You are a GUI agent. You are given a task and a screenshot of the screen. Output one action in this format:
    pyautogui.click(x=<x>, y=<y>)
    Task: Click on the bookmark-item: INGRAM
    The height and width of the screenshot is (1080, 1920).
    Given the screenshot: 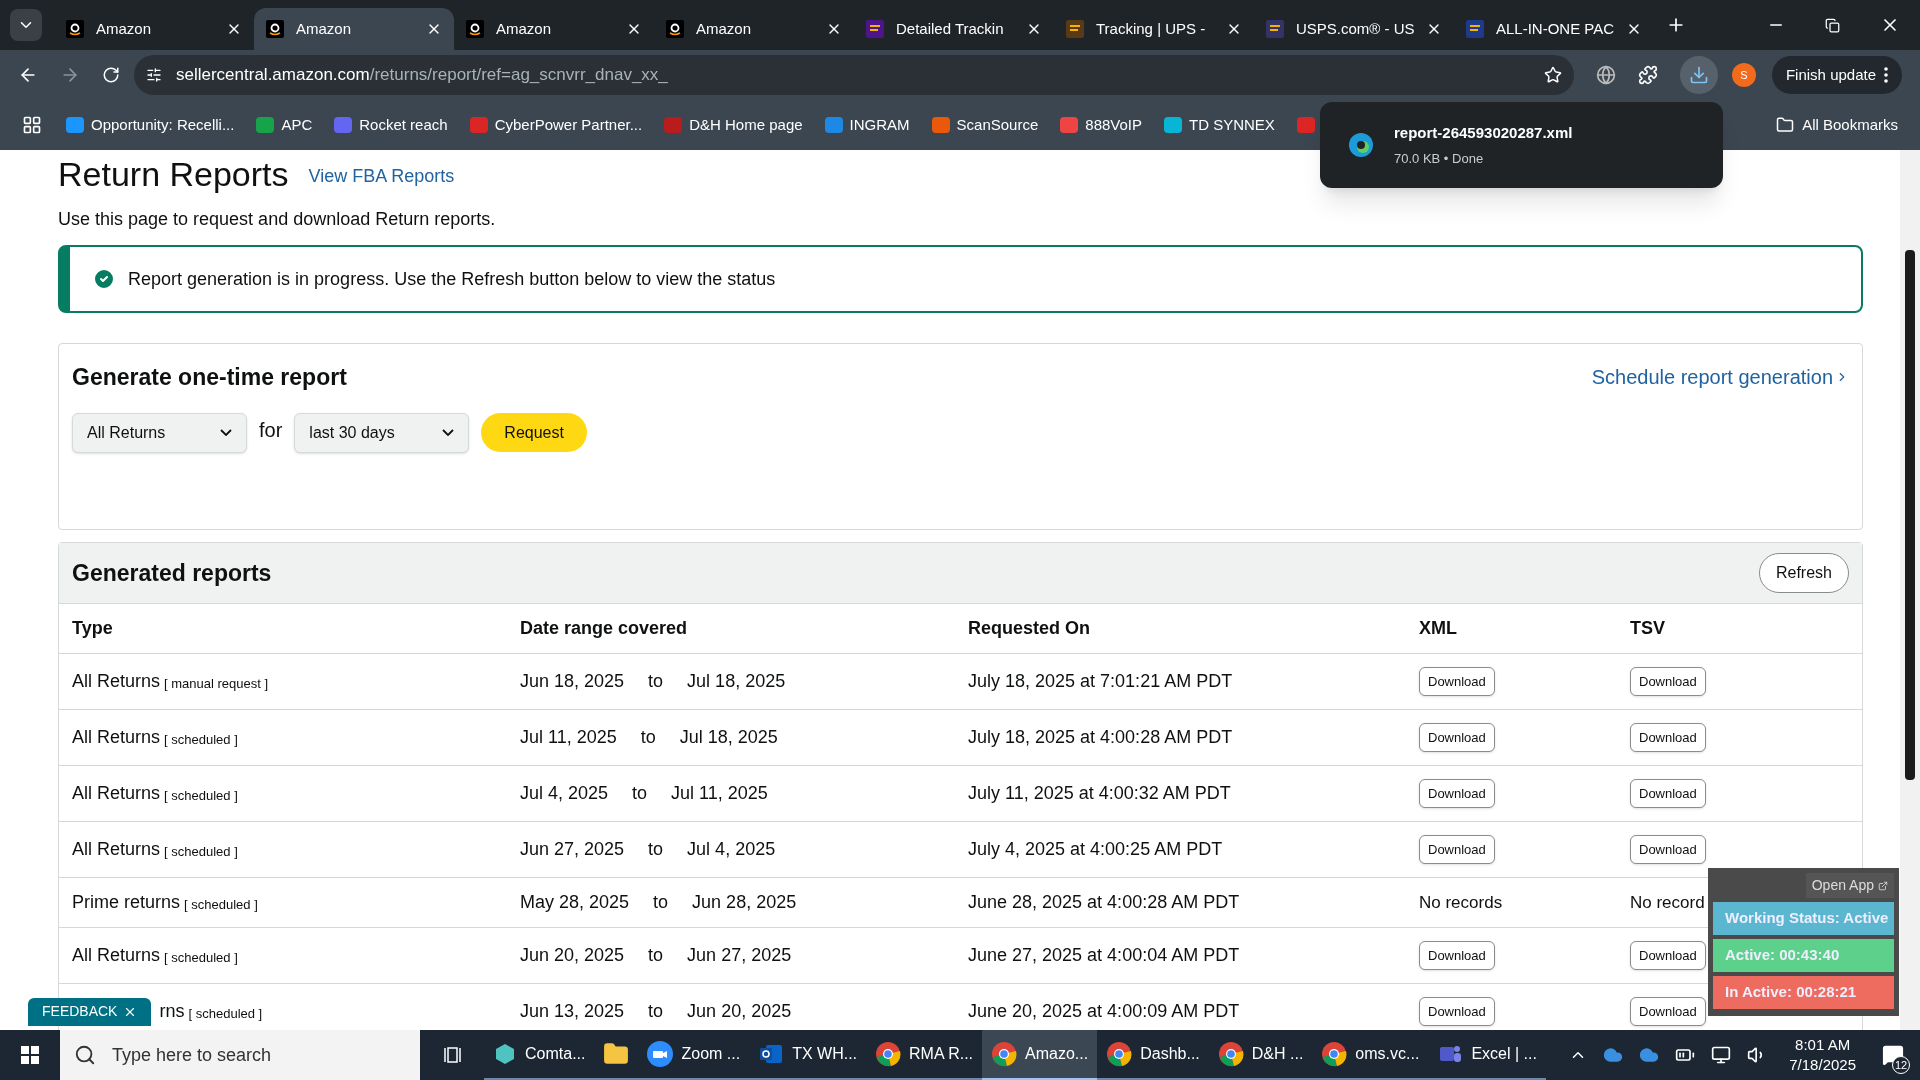 What is the action you would take?
    pyautogui.click(x=867, y=125)
    